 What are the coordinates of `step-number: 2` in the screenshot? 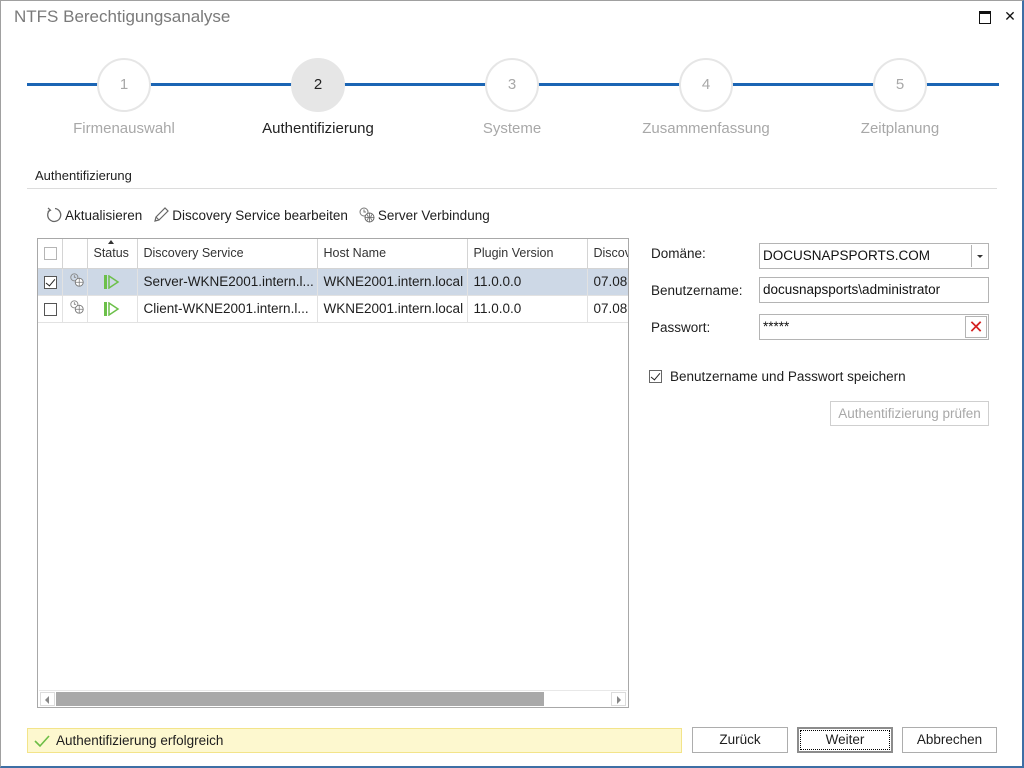 It's located at (318, 85).